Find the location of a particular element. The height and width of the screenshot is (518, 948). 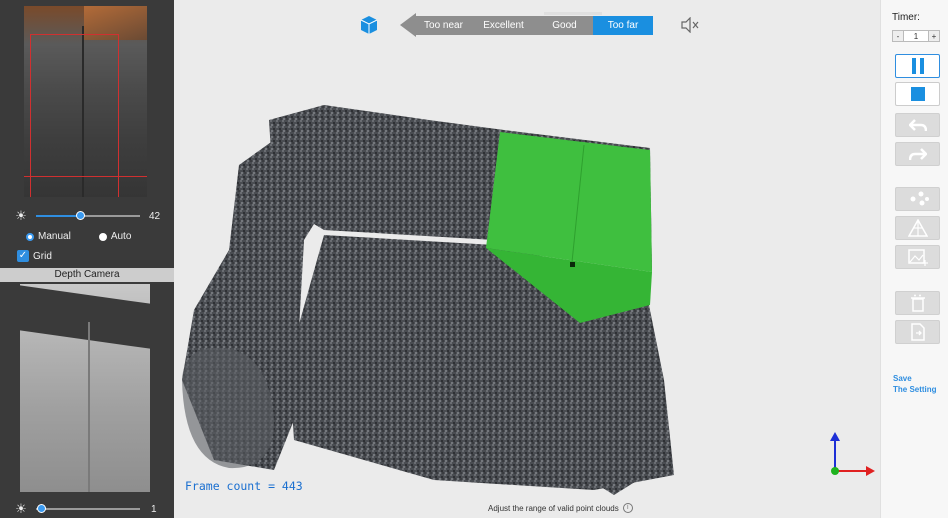

frame-count: Frame count = 443 is located at coordinates (244, 486).